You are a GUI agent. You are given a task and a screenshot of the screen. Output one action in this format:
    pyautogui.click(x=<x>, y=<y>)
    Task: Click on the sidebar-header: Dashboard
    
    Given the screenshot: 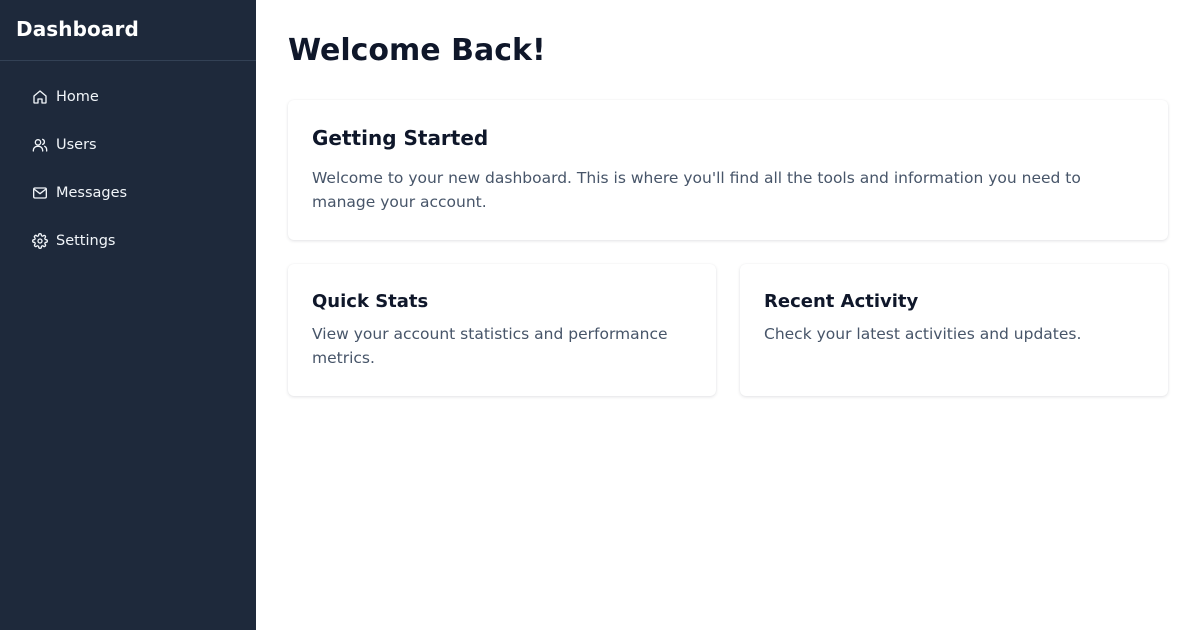 What is the action you would take?
    pyautogui.click(x=128, y=30)
    